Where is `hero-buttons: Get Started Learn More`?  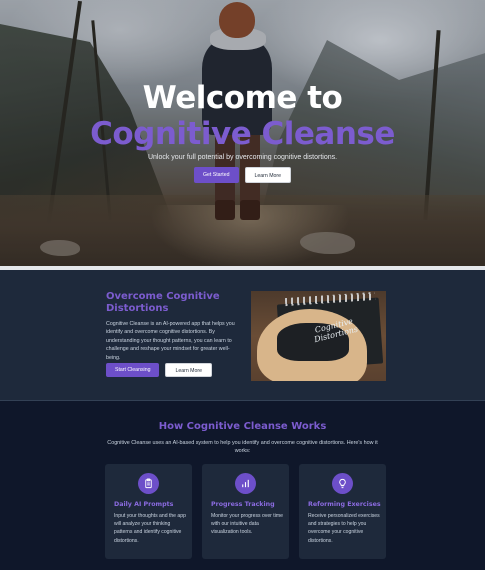 hero-buttons: Get Started Learn More is located at coordinates (242, 175).